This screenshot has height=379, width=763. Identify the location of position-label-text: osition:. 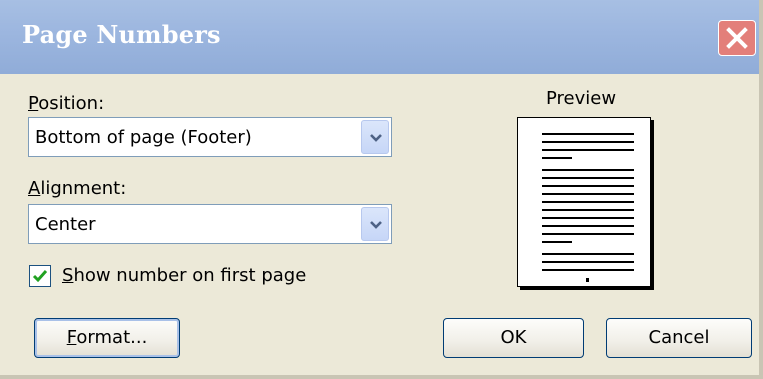
(71, 103).